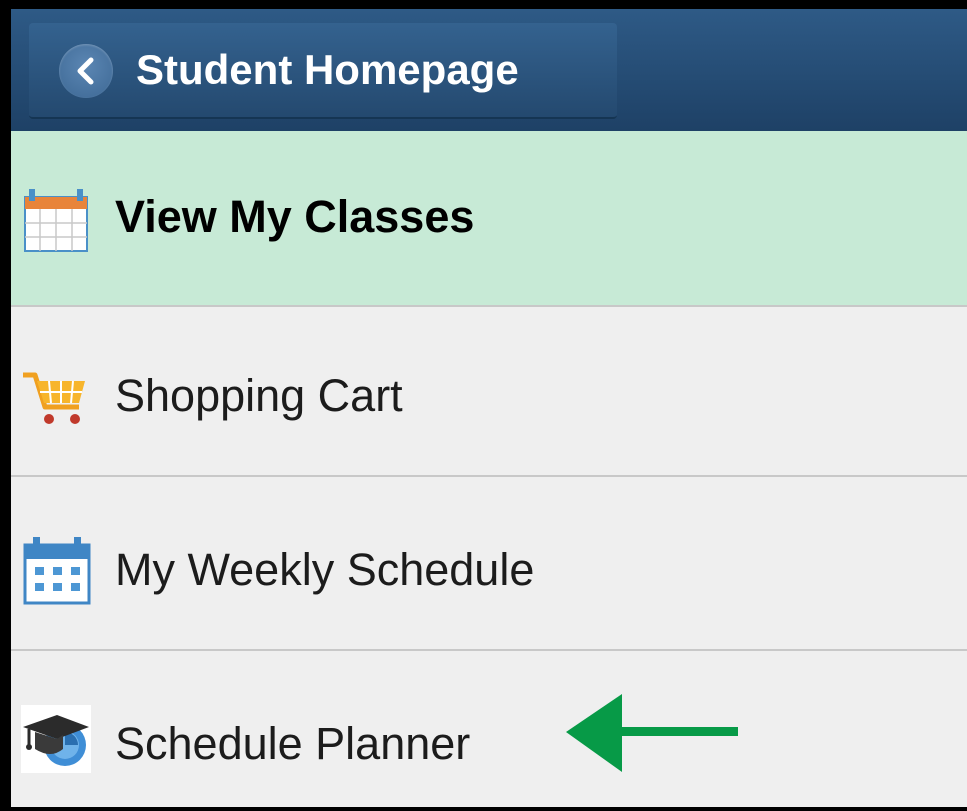 This screenshot has height=811, width=967. I want to click on chevron-left-icon, so click(86, 71).